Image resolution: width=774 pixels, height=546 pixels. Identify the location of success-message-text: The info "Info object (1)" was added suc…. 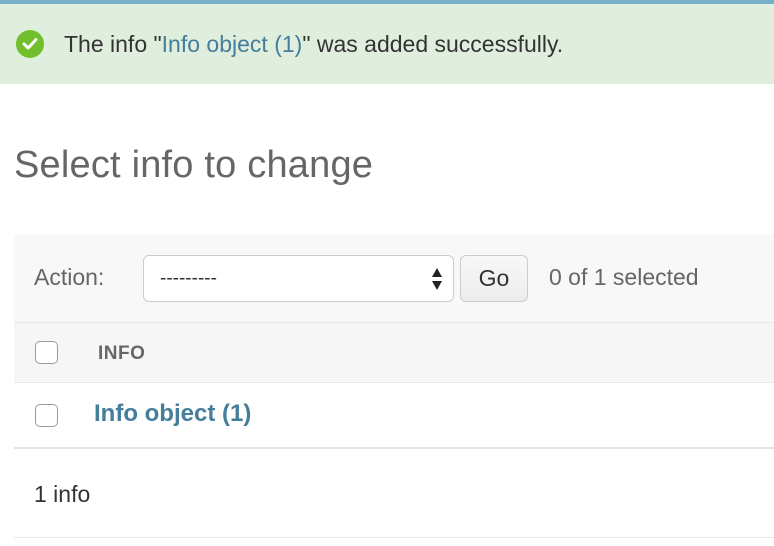
(313, 44).